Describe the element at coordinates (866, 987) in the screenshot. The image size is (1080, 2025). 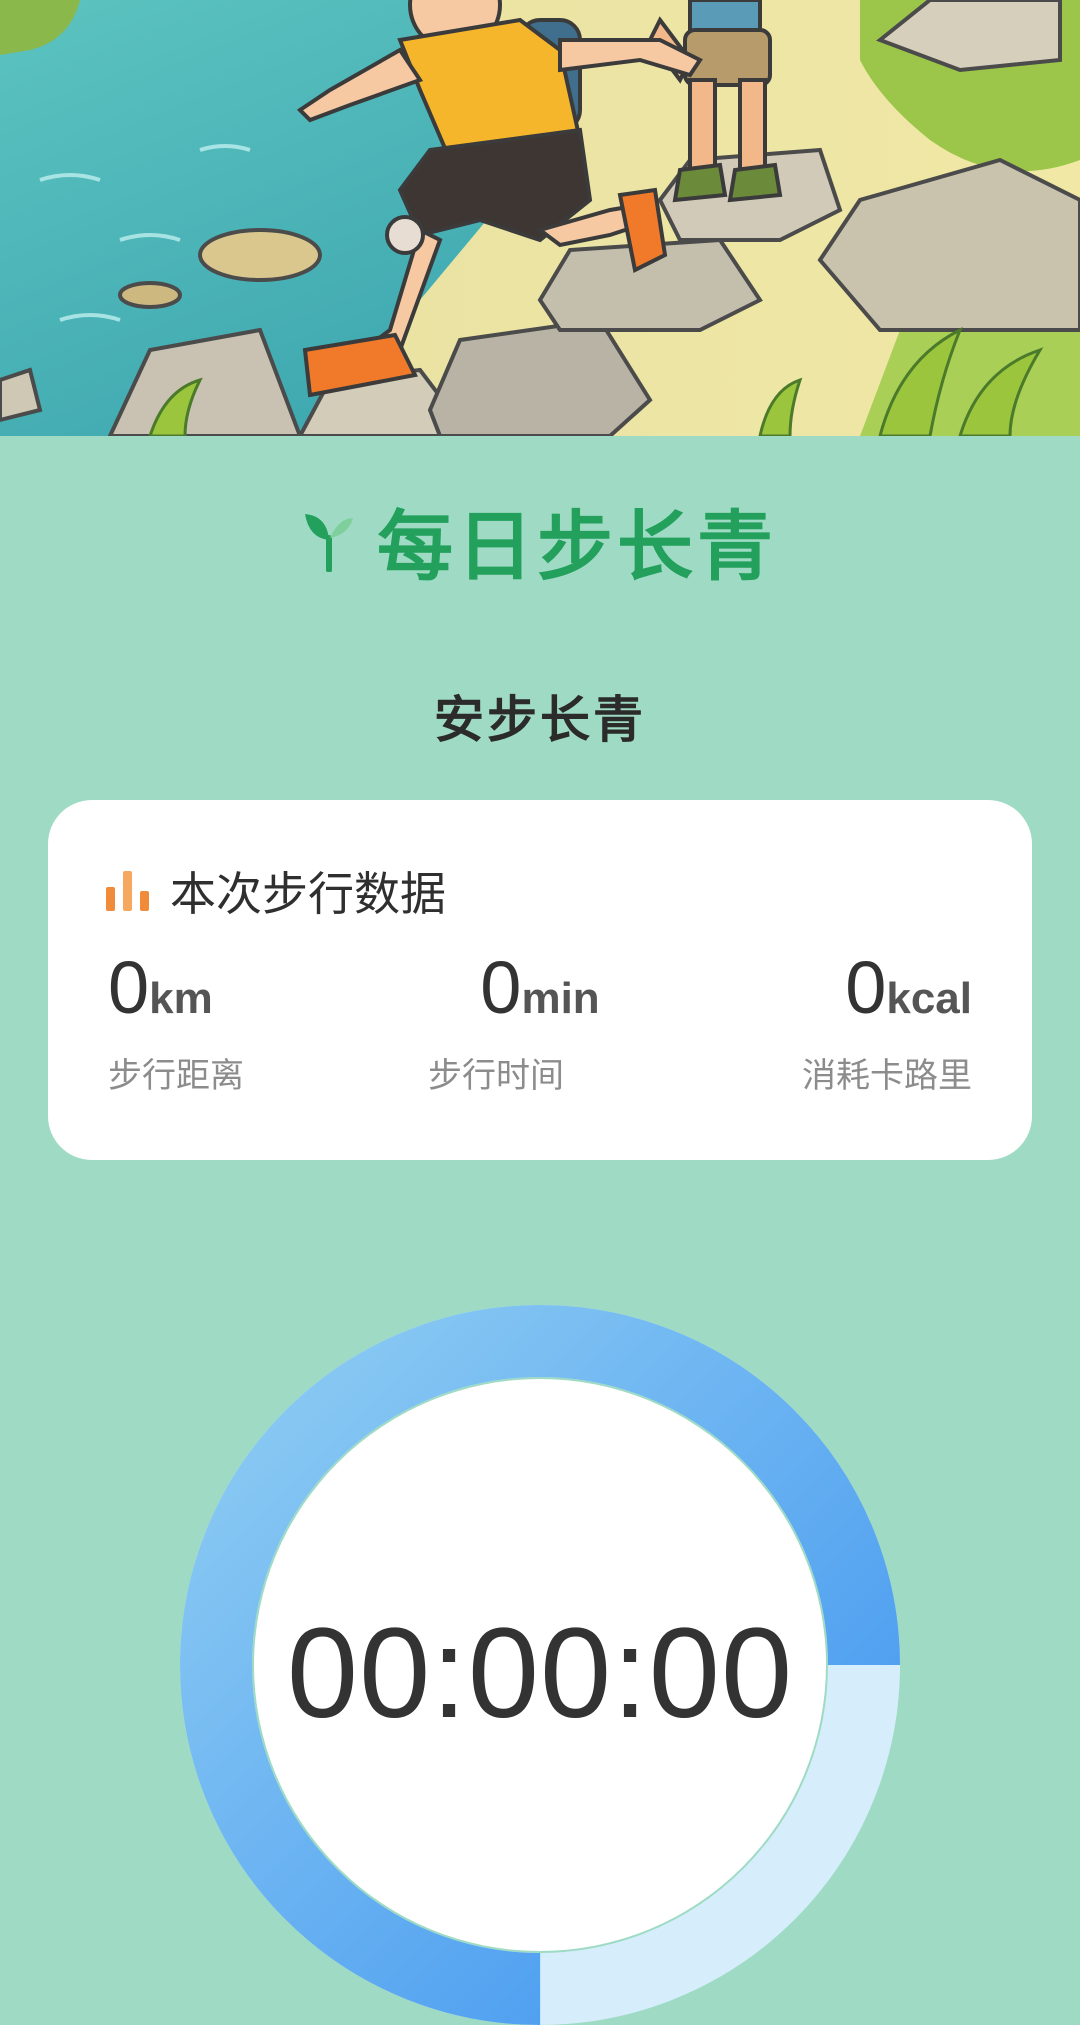
I see `calories-value: 0` at that location.